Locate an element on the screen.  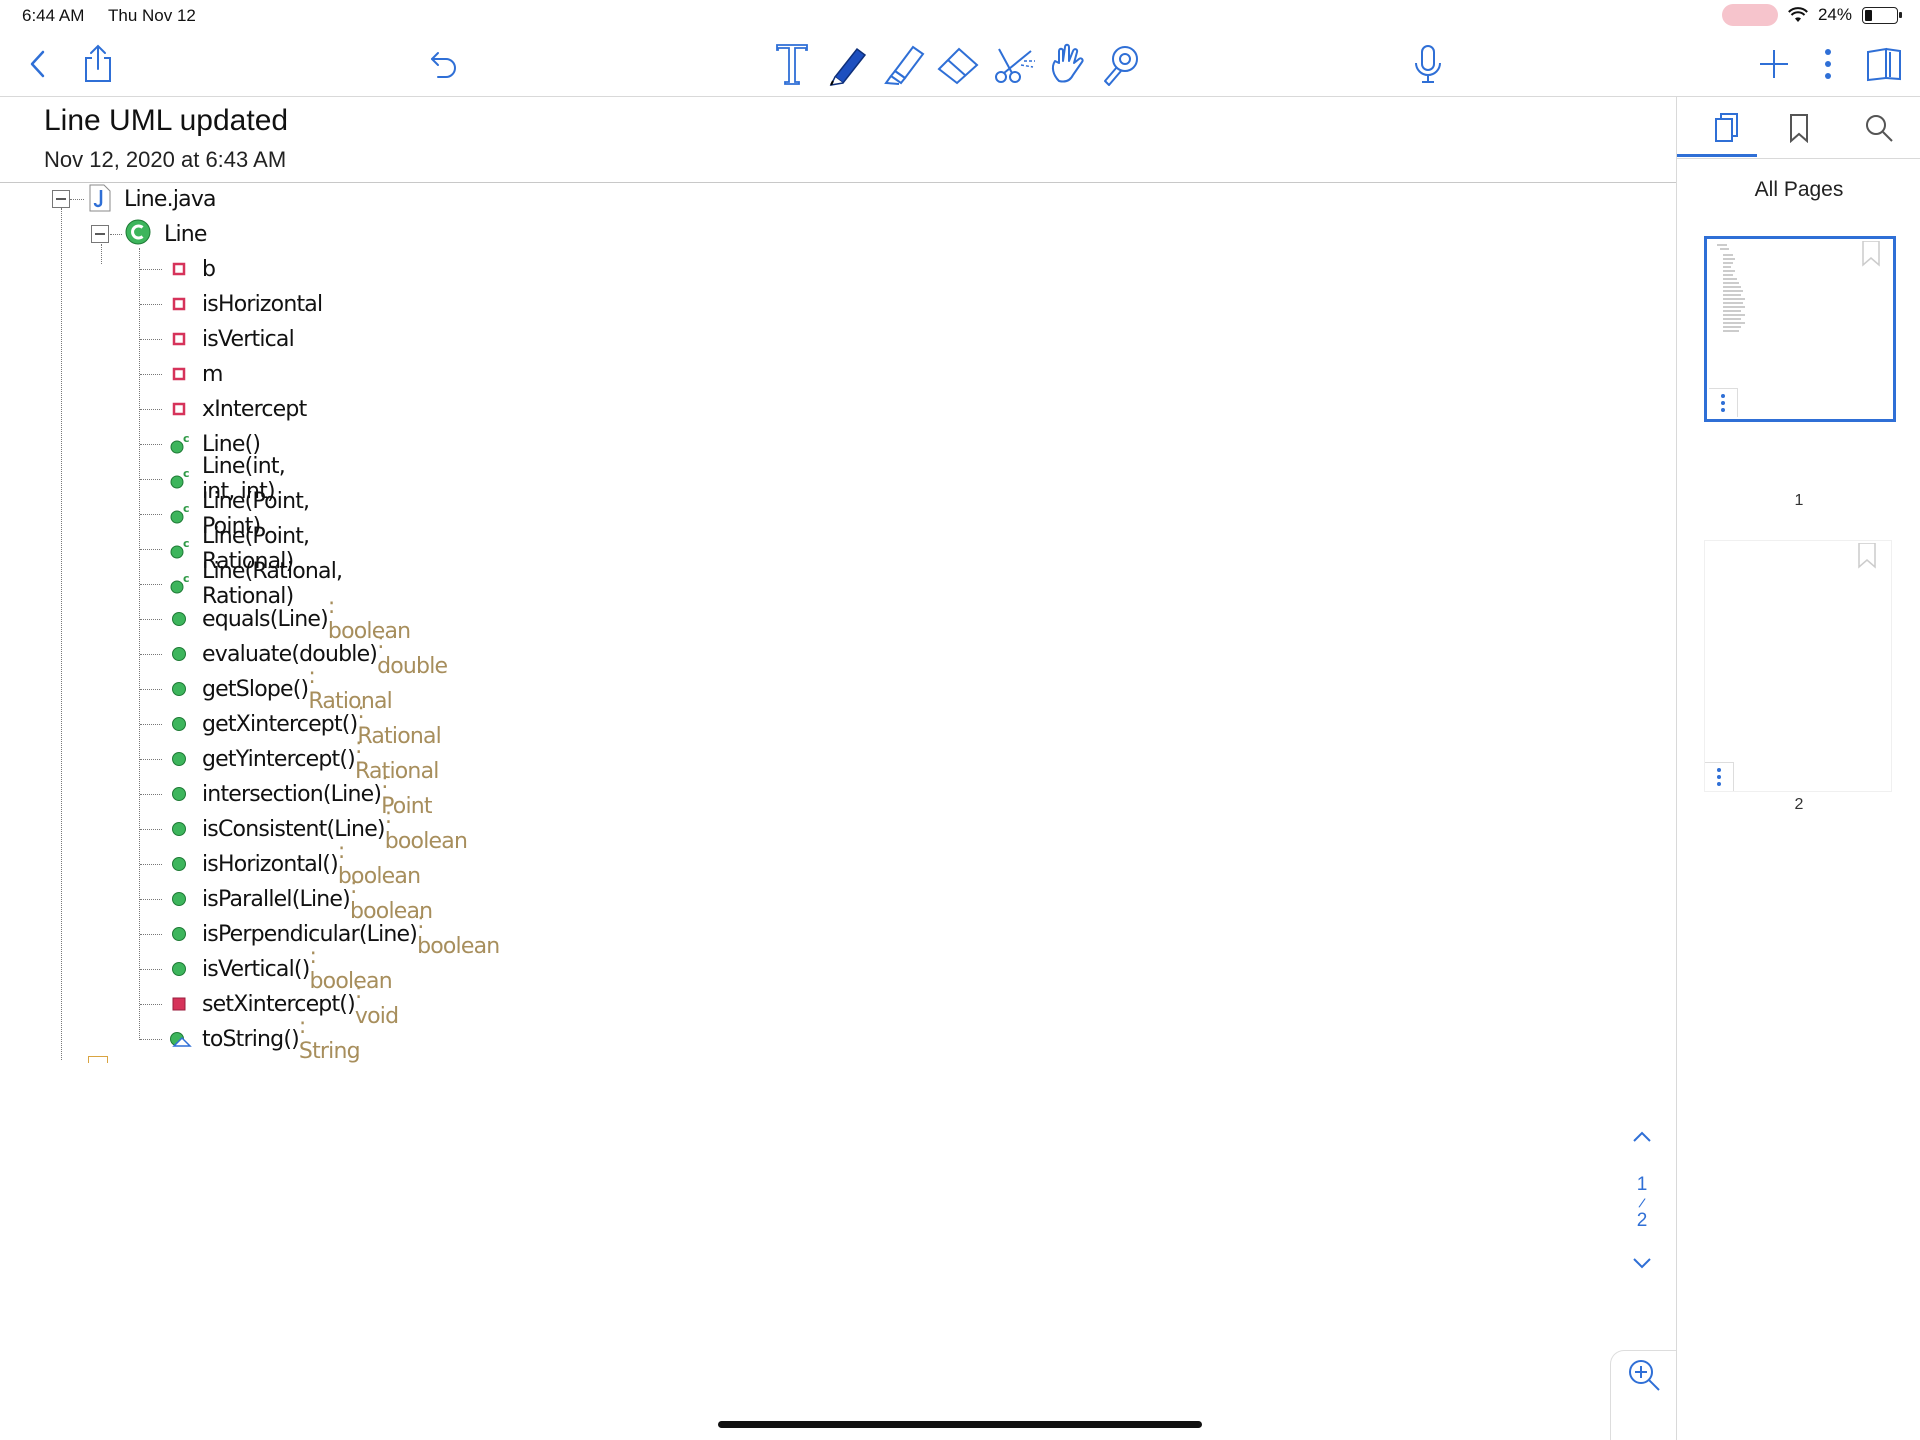
text-tool-icon is located at coordinates (792, 64).